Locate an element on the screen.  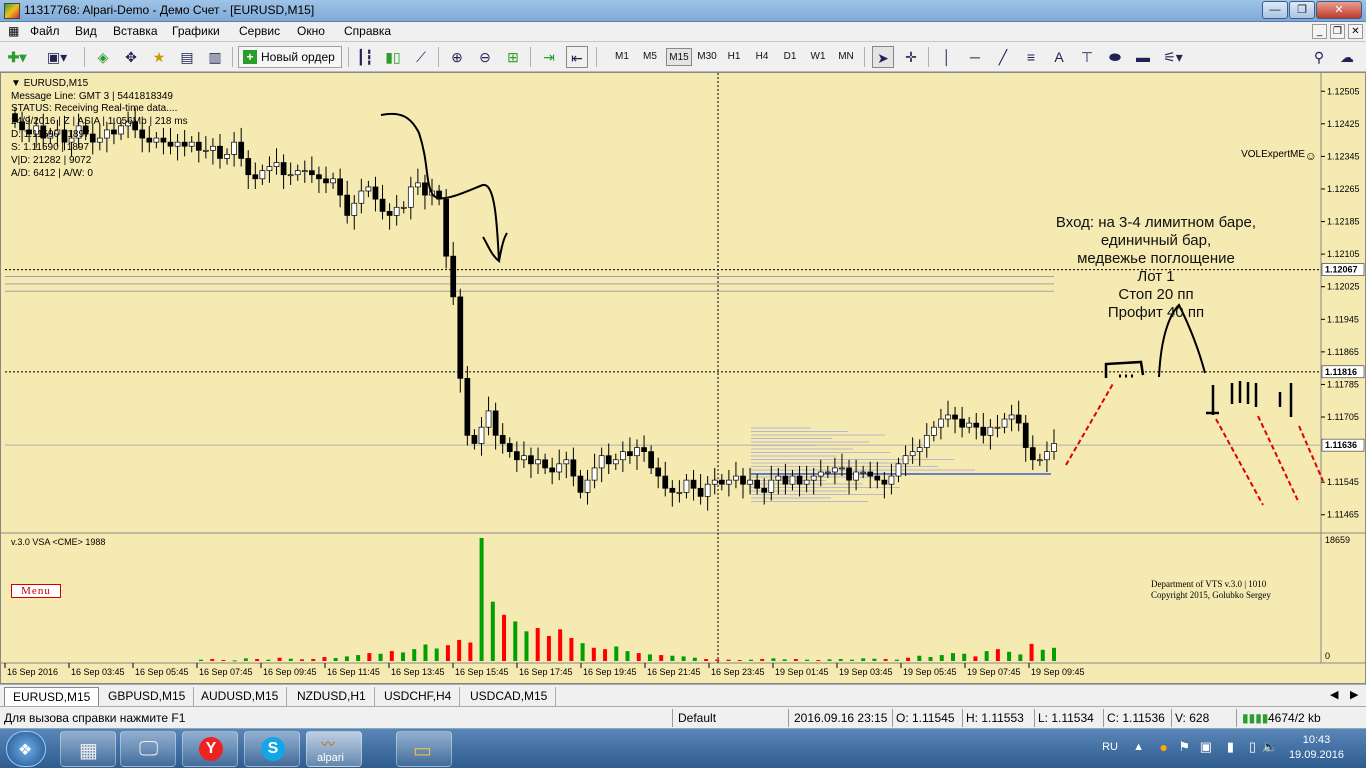
timeframe-d1: D1 is located at coordinates (790, 57).